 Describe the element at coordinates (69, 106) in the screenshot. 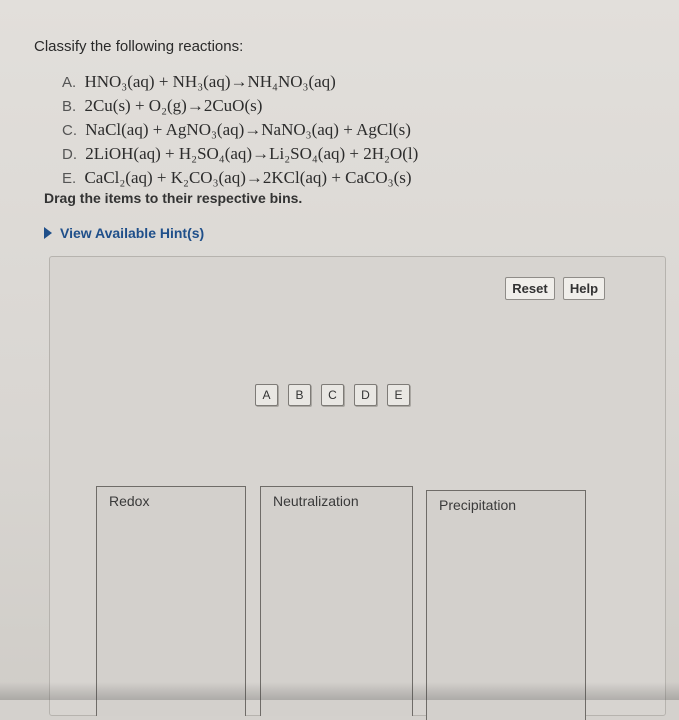

I see `reaction-letter: B.` at that location.